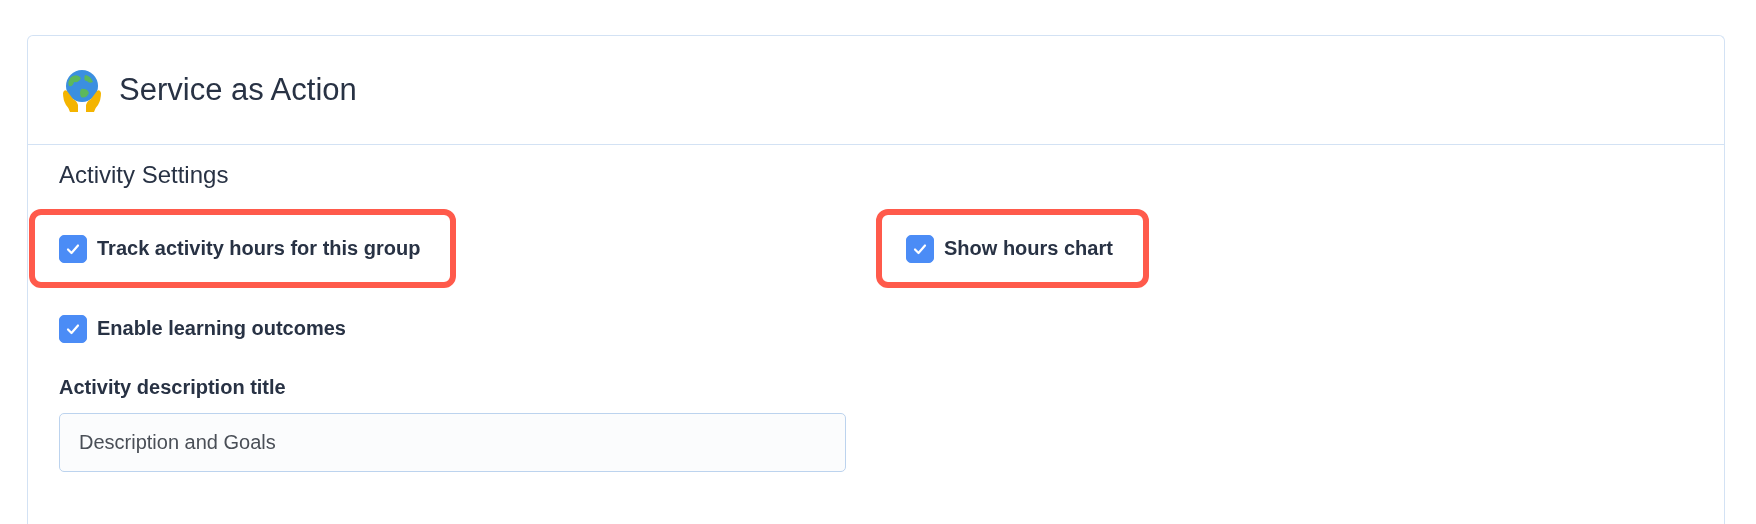 The image size is (1756, 524). I want to click on highlighted-checkbox-option: Track activity hours for this group, so click(243, 248).